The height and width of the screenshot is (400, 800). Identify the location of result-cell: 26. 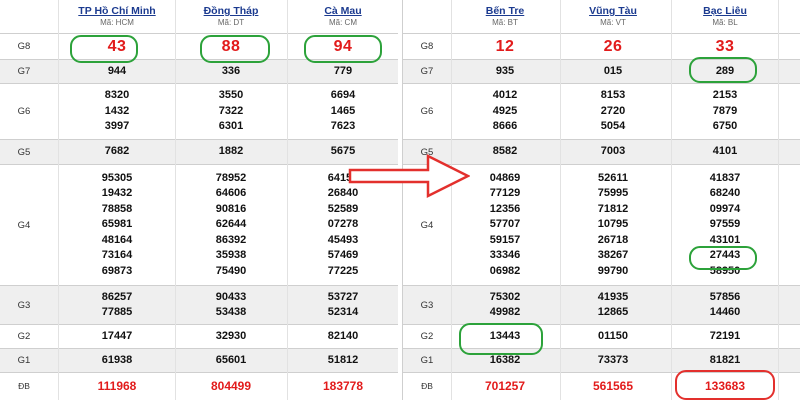
(613, 46).